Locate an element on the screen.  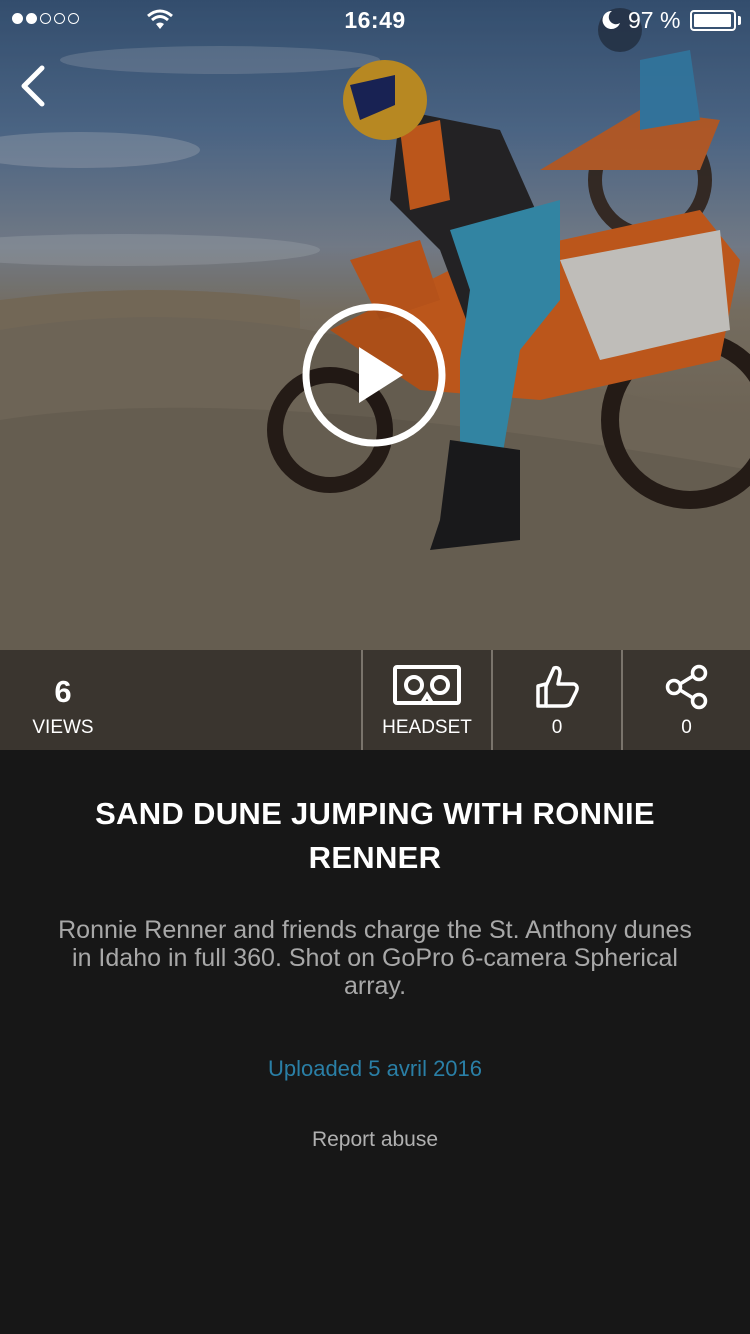
thumbs-up-icon is located at coordinates (557, 686).